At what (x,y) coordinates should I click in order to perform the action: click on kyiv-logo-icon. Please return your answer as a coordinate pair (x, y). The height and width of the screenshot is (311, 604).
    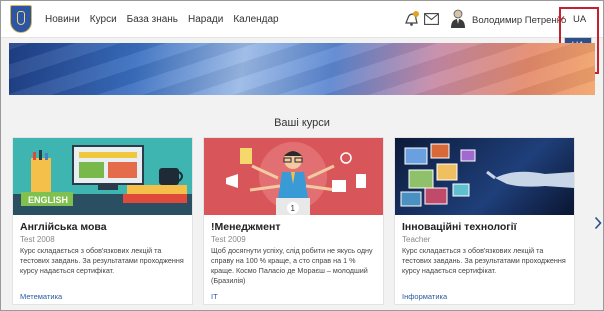
    Looking at the image, I should click on (21, 19).